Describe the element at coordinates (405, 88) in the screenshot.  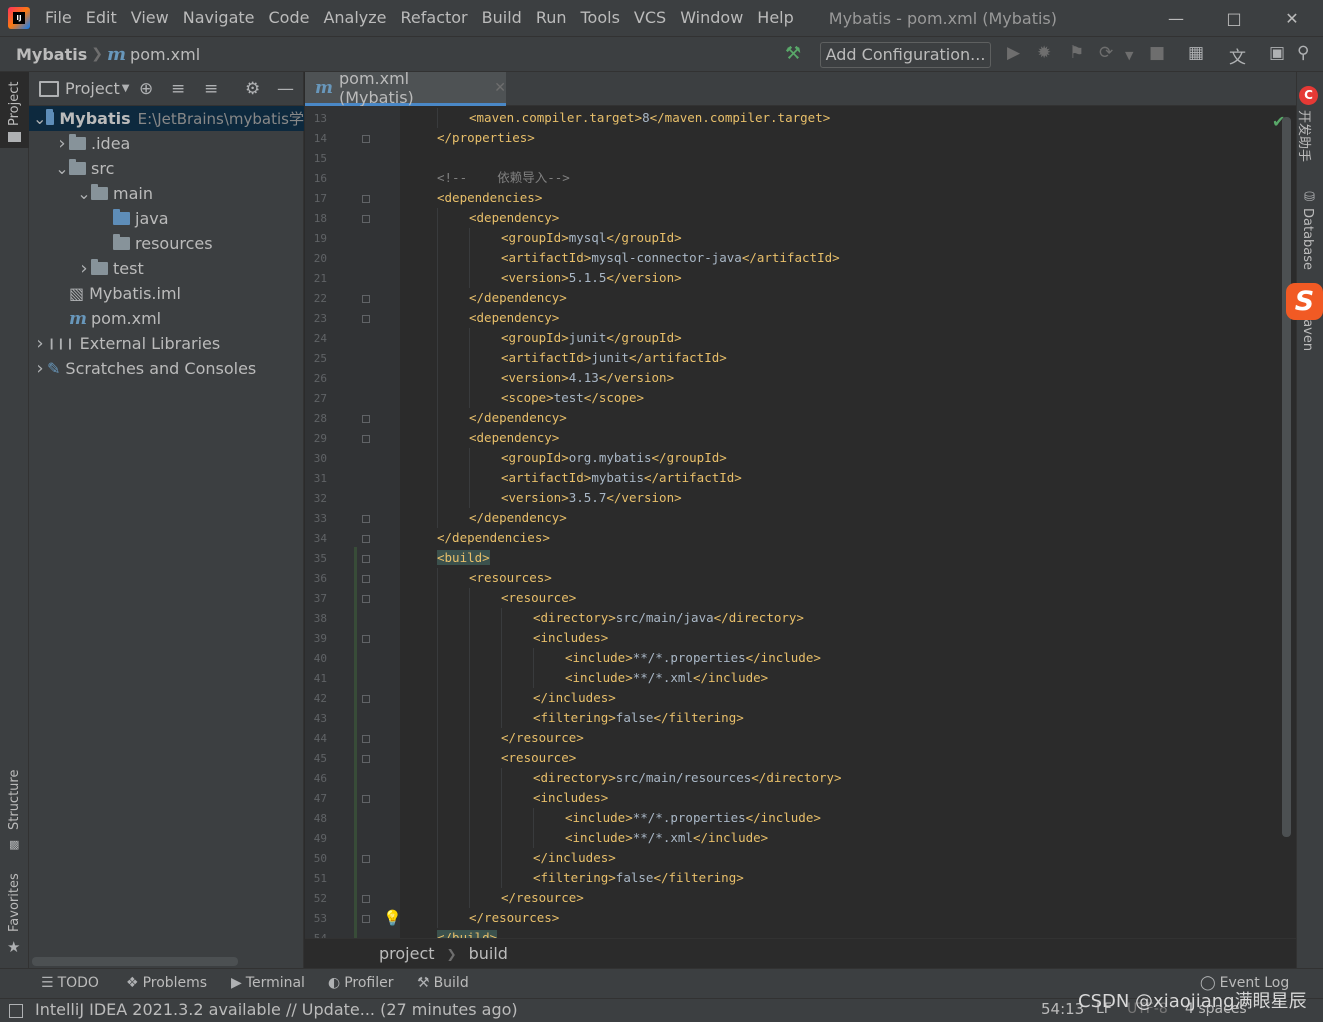
I see `tab-pom-xml: m pom.xml (Mybatis) ✕` at that location.